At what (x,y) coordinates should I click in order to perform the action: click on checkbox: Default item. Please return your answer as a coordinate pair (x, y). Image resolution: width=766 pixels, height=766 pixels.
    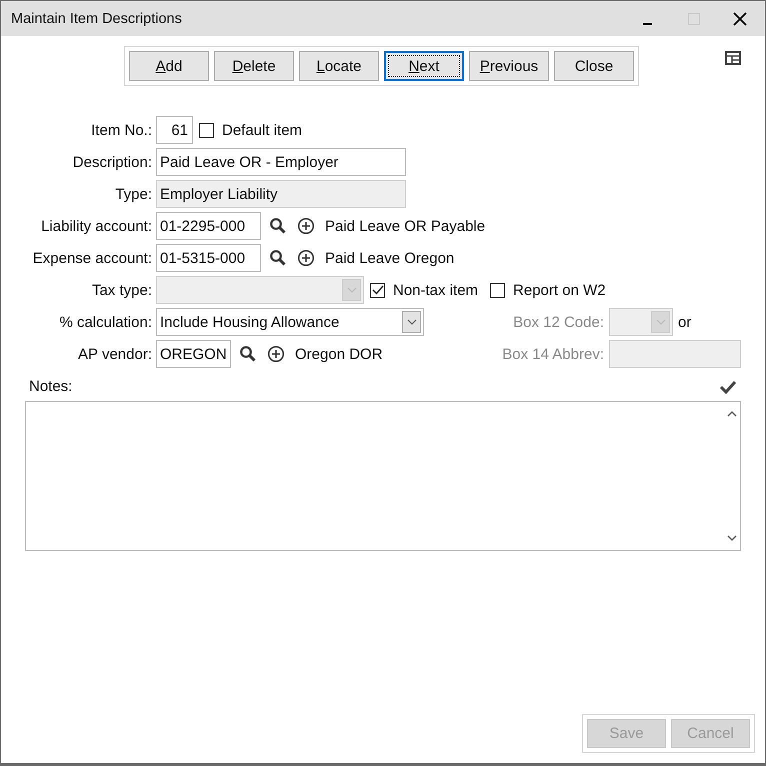
    Looking at the image, I should click on (250, 130).